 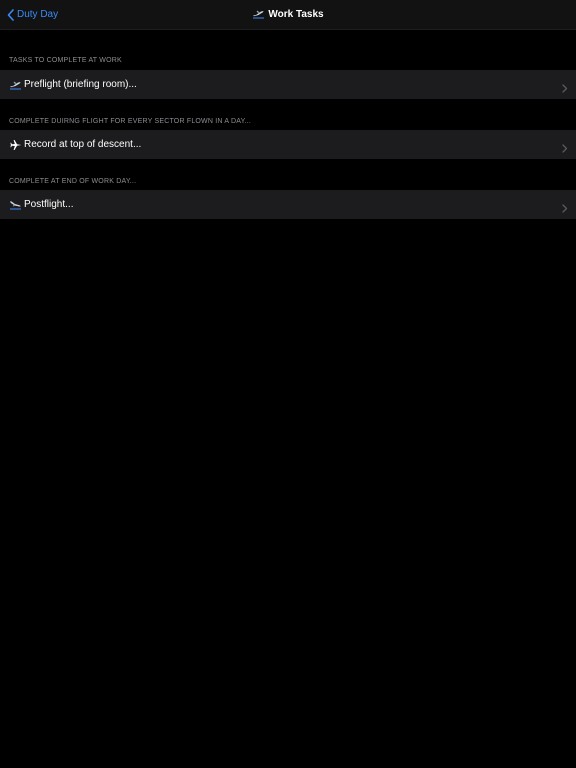 I want to click on navigation-bar: Duty Day Work Tasks, so click(x=288, y=15).